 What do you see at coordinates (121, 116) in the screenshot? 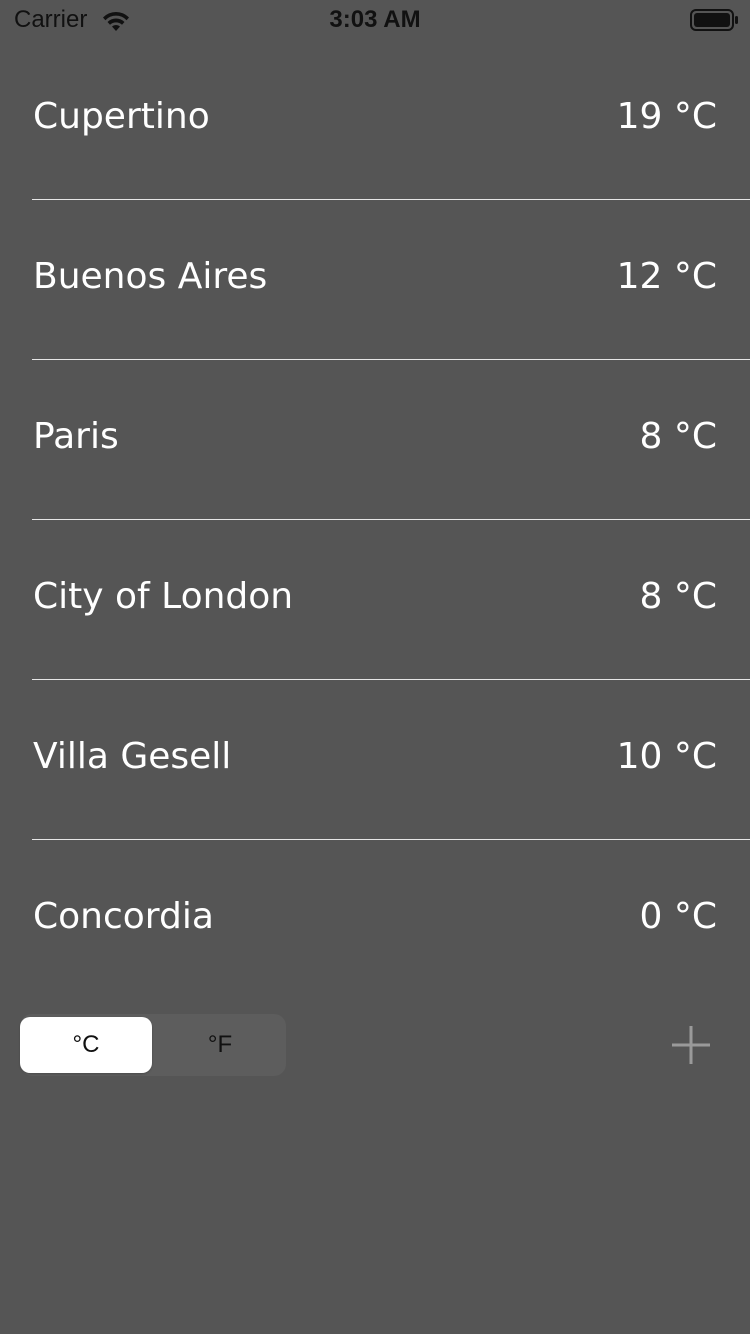
I see `city-name: Cupertino` at bounding box center [121, 116].